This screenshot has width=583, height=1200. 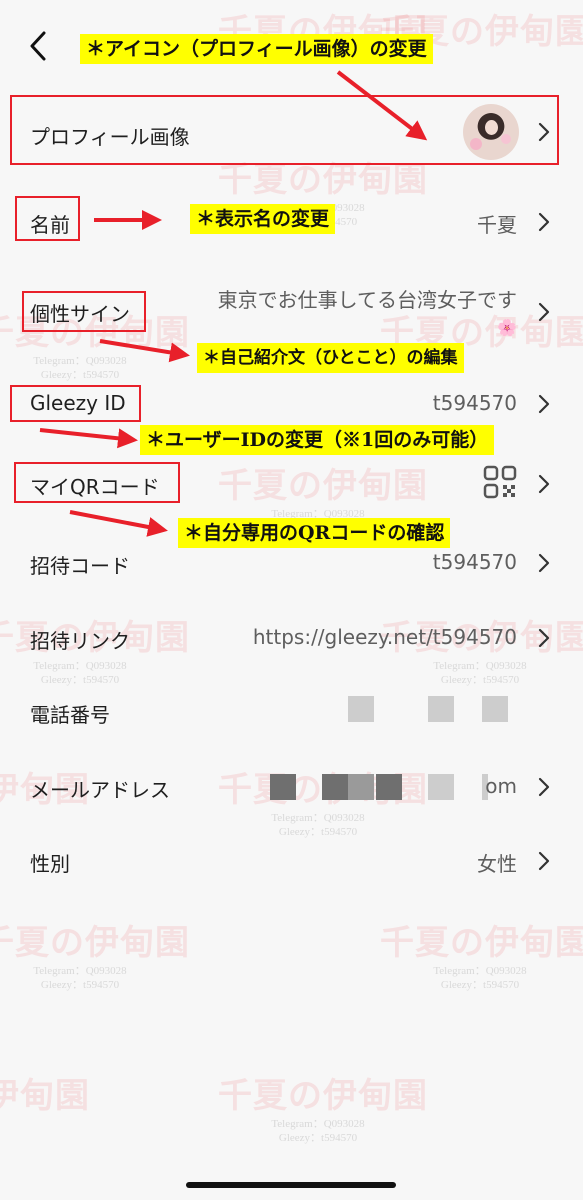 What do you see at coordinates (501, 786) in the screenshot?
I see `email-value-tail: om` at bounding box center [501, 786].